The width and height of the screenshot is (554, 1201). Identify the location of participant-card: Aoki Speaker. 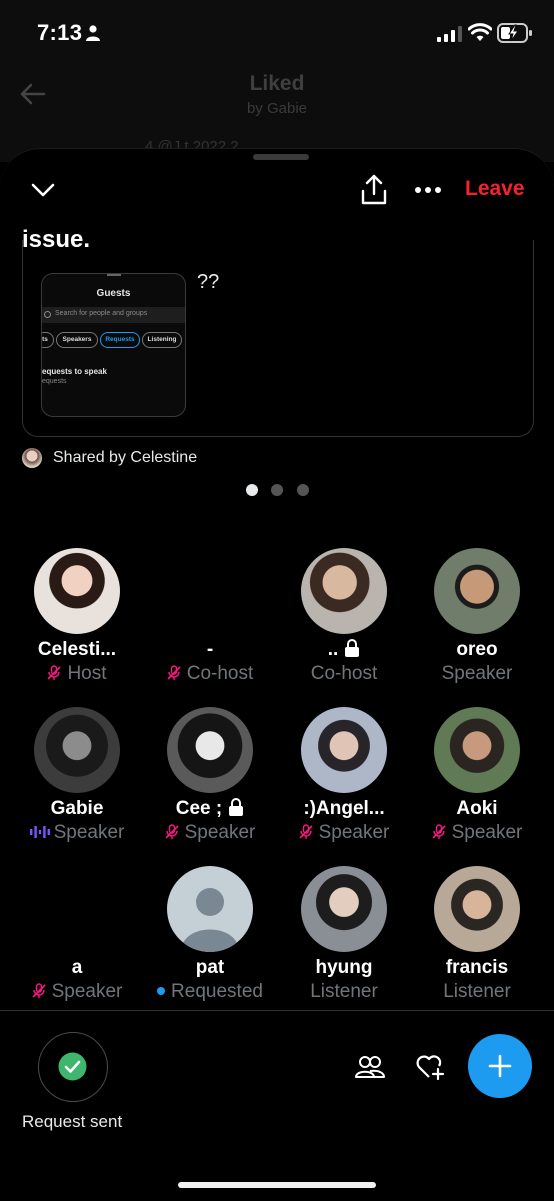
(477, 782).